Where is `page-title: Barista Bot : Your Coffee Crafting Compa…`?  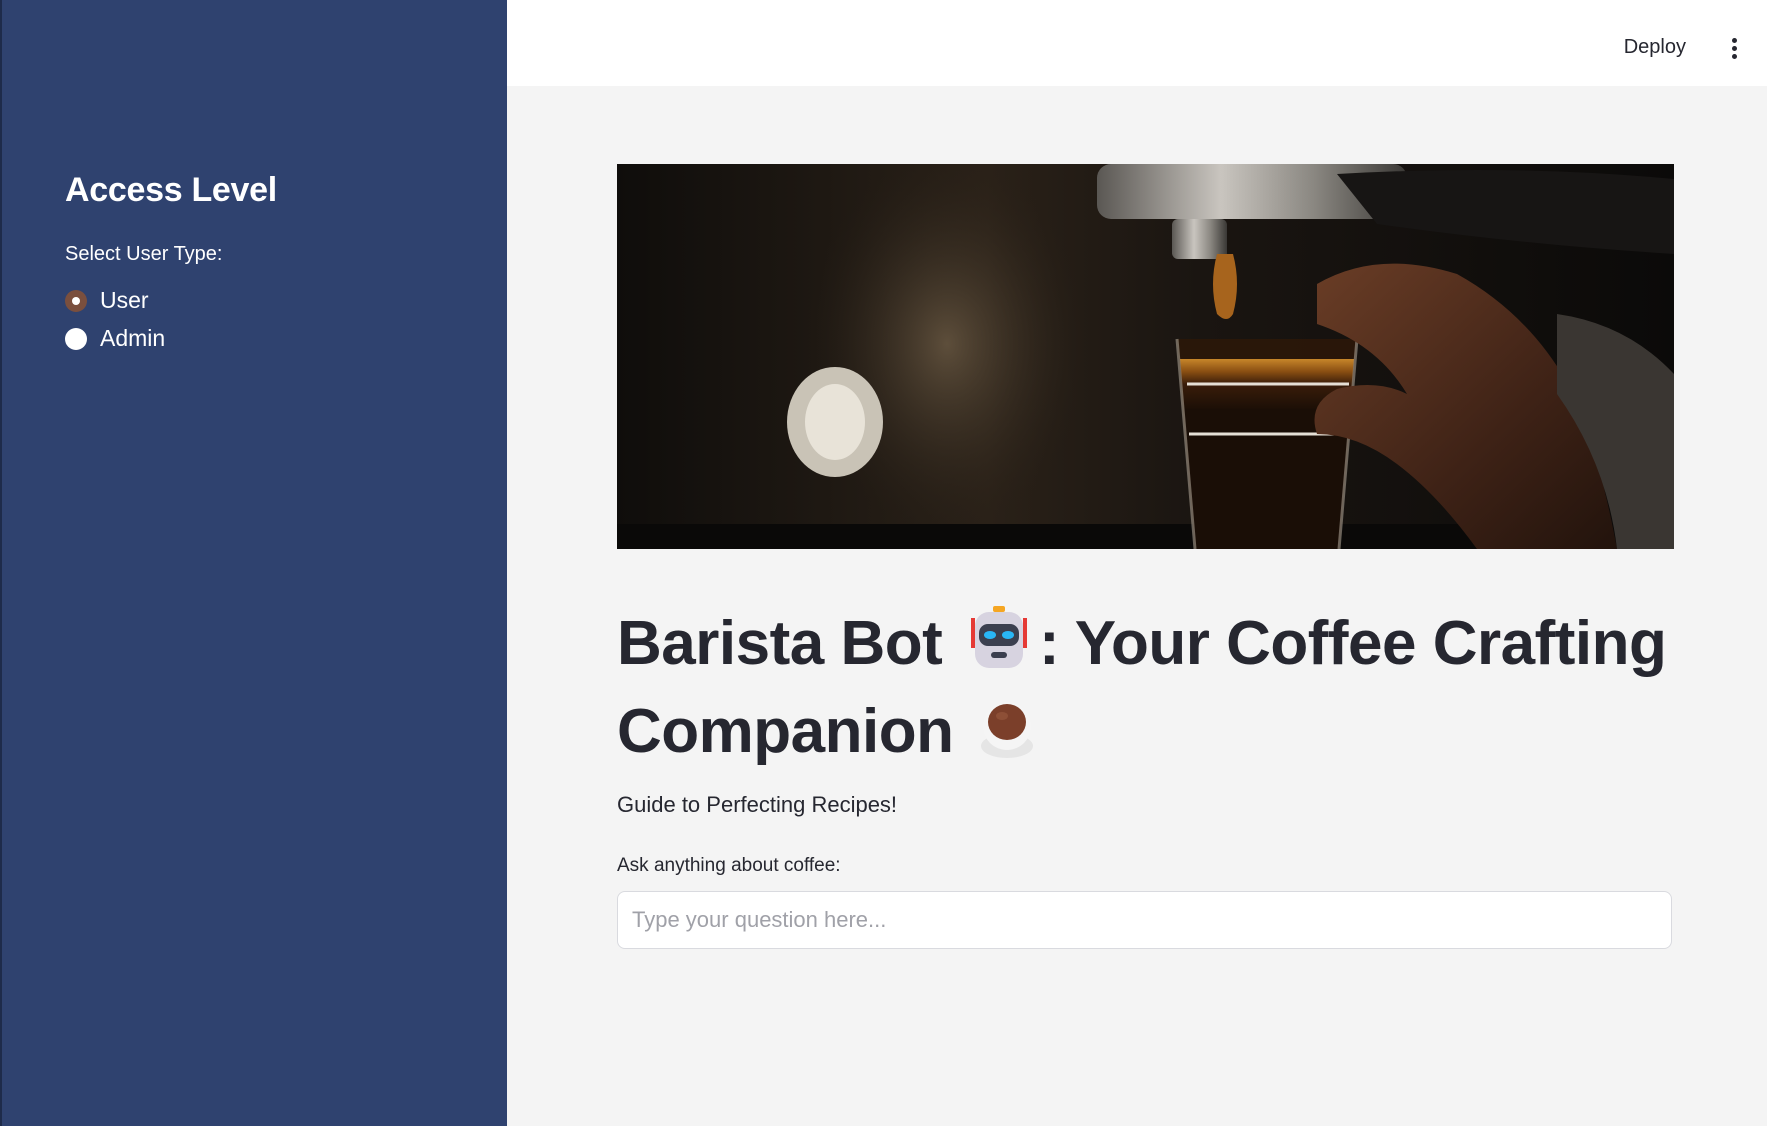 page-title: Barista Bot : Your Coffee Crafting Compa… is located at coordinates (1157, 692).